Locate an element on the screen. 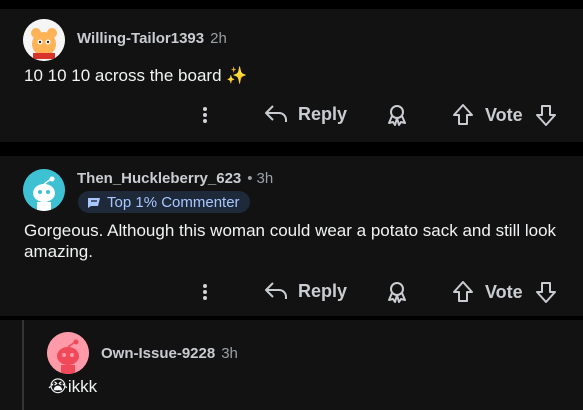 The height and width of the screenshot is (410, 583). username: Own-Issue-9228 is located at coordinates (158, 353).